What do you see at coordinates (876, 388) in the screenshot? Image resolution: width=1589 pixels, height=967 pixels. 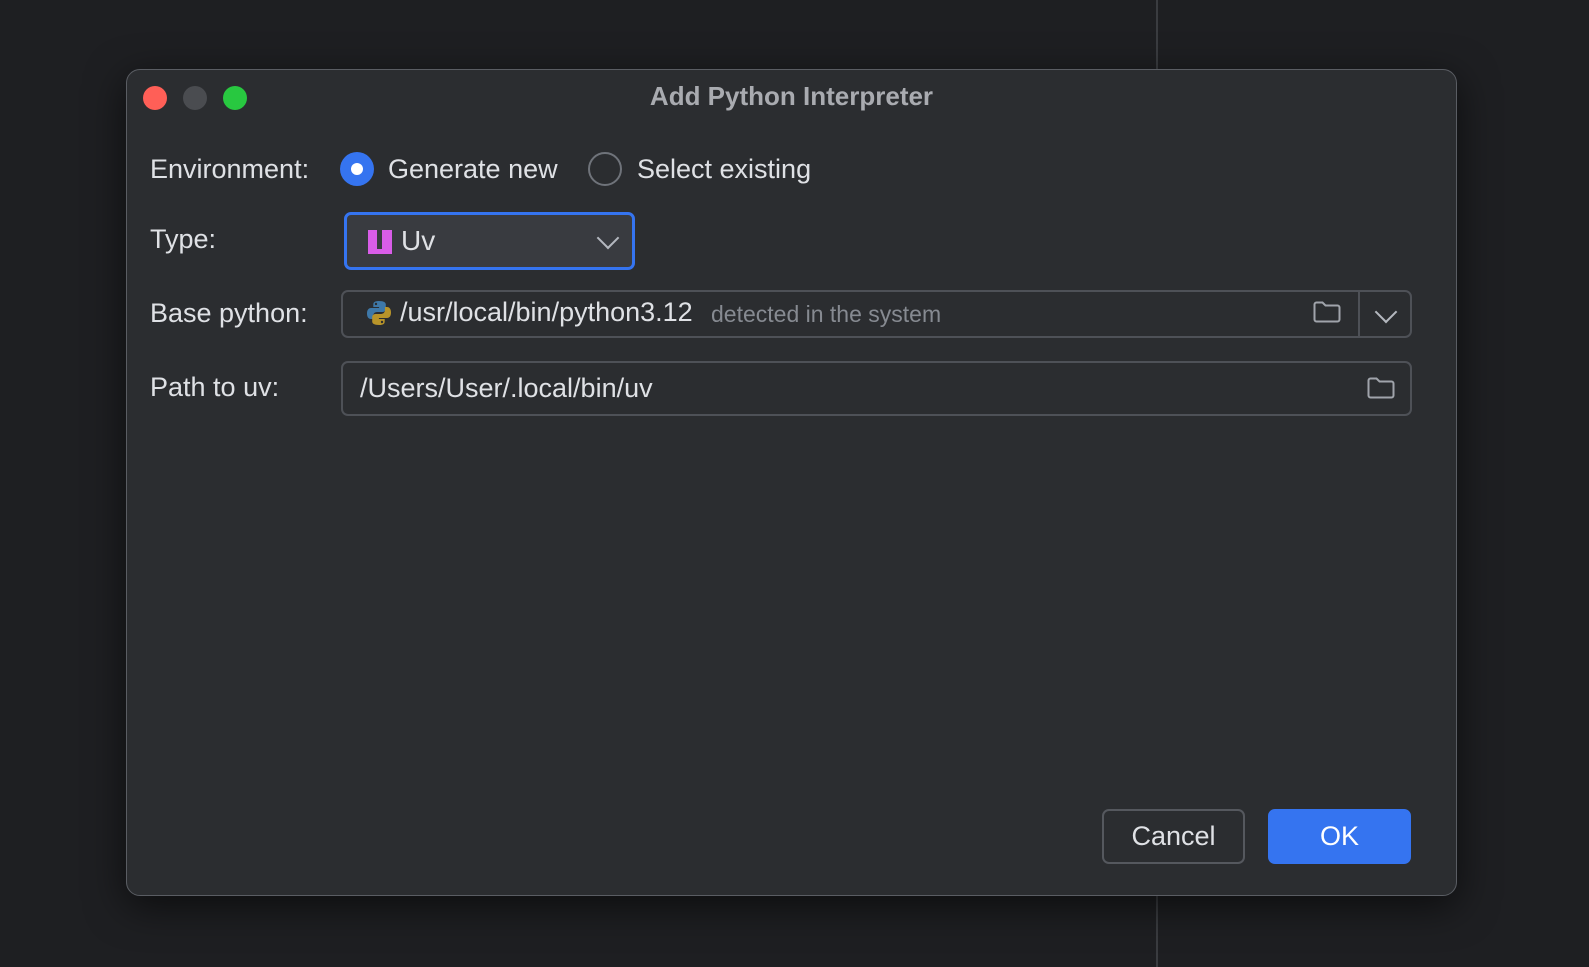 I see `path-to-uv-field: /Users/User/.local/bin/uv` at bounding box center [876, 388].